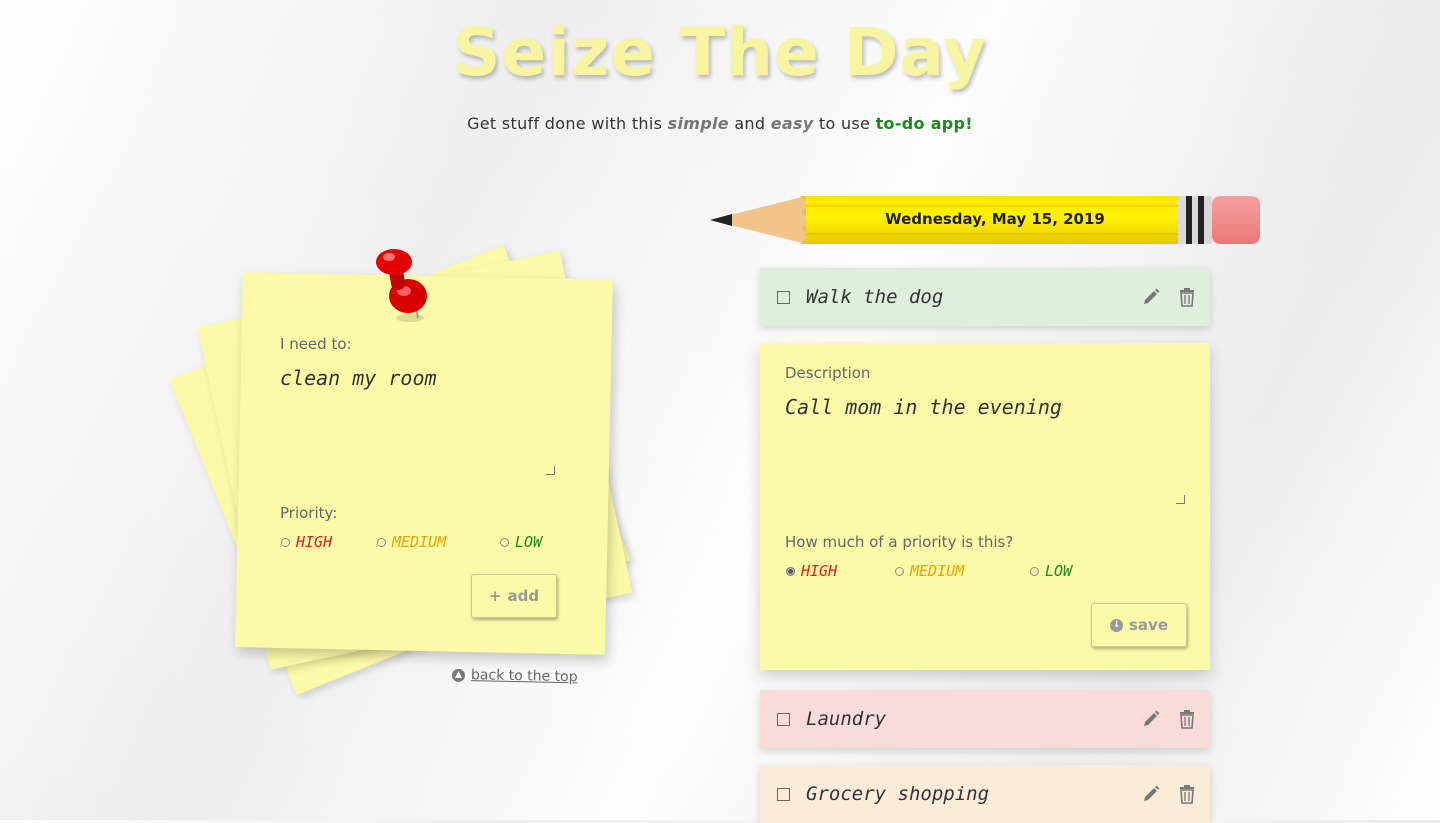 The width and height of the screenshot is (1440, 823). I want to click on radio-high-selected, so click(790, 571).